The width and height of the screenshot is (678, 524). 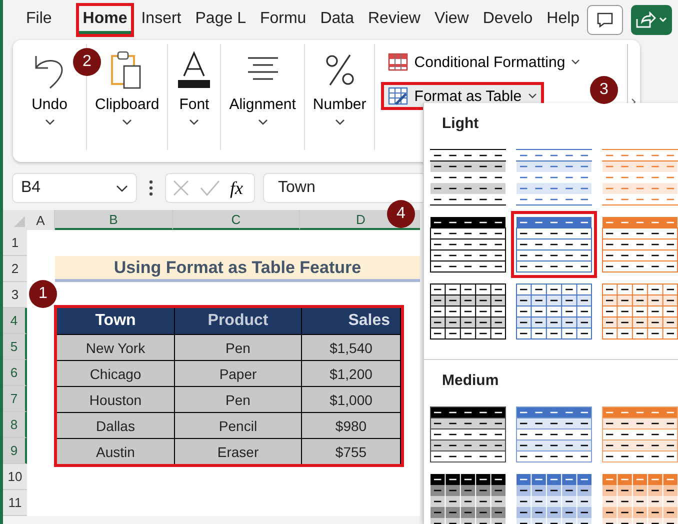 What do you see at coordinates (116, 321) in the screenshot?
I see `table-header-cell: Town` at bounding box center [116, 321].